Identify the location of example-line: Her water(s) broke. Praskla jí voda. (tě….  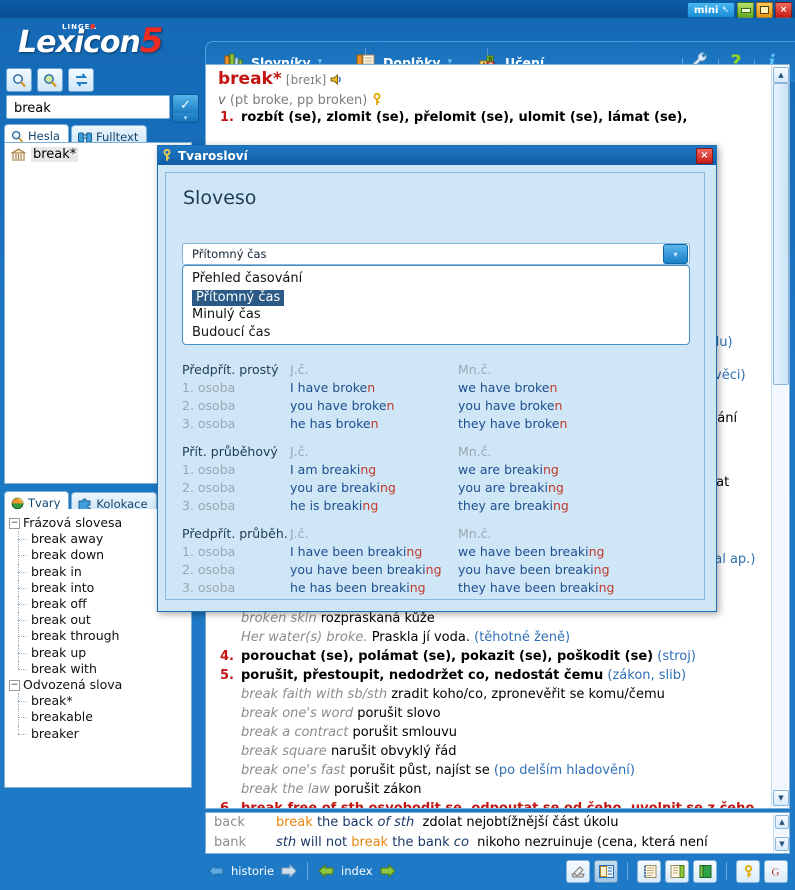
(492, 637).